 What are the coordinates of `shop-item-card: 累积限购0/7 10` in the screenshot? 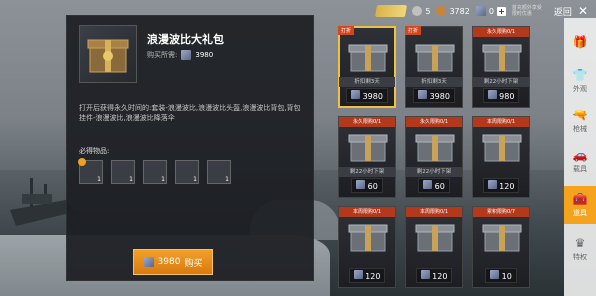 It's located at (501, 247).